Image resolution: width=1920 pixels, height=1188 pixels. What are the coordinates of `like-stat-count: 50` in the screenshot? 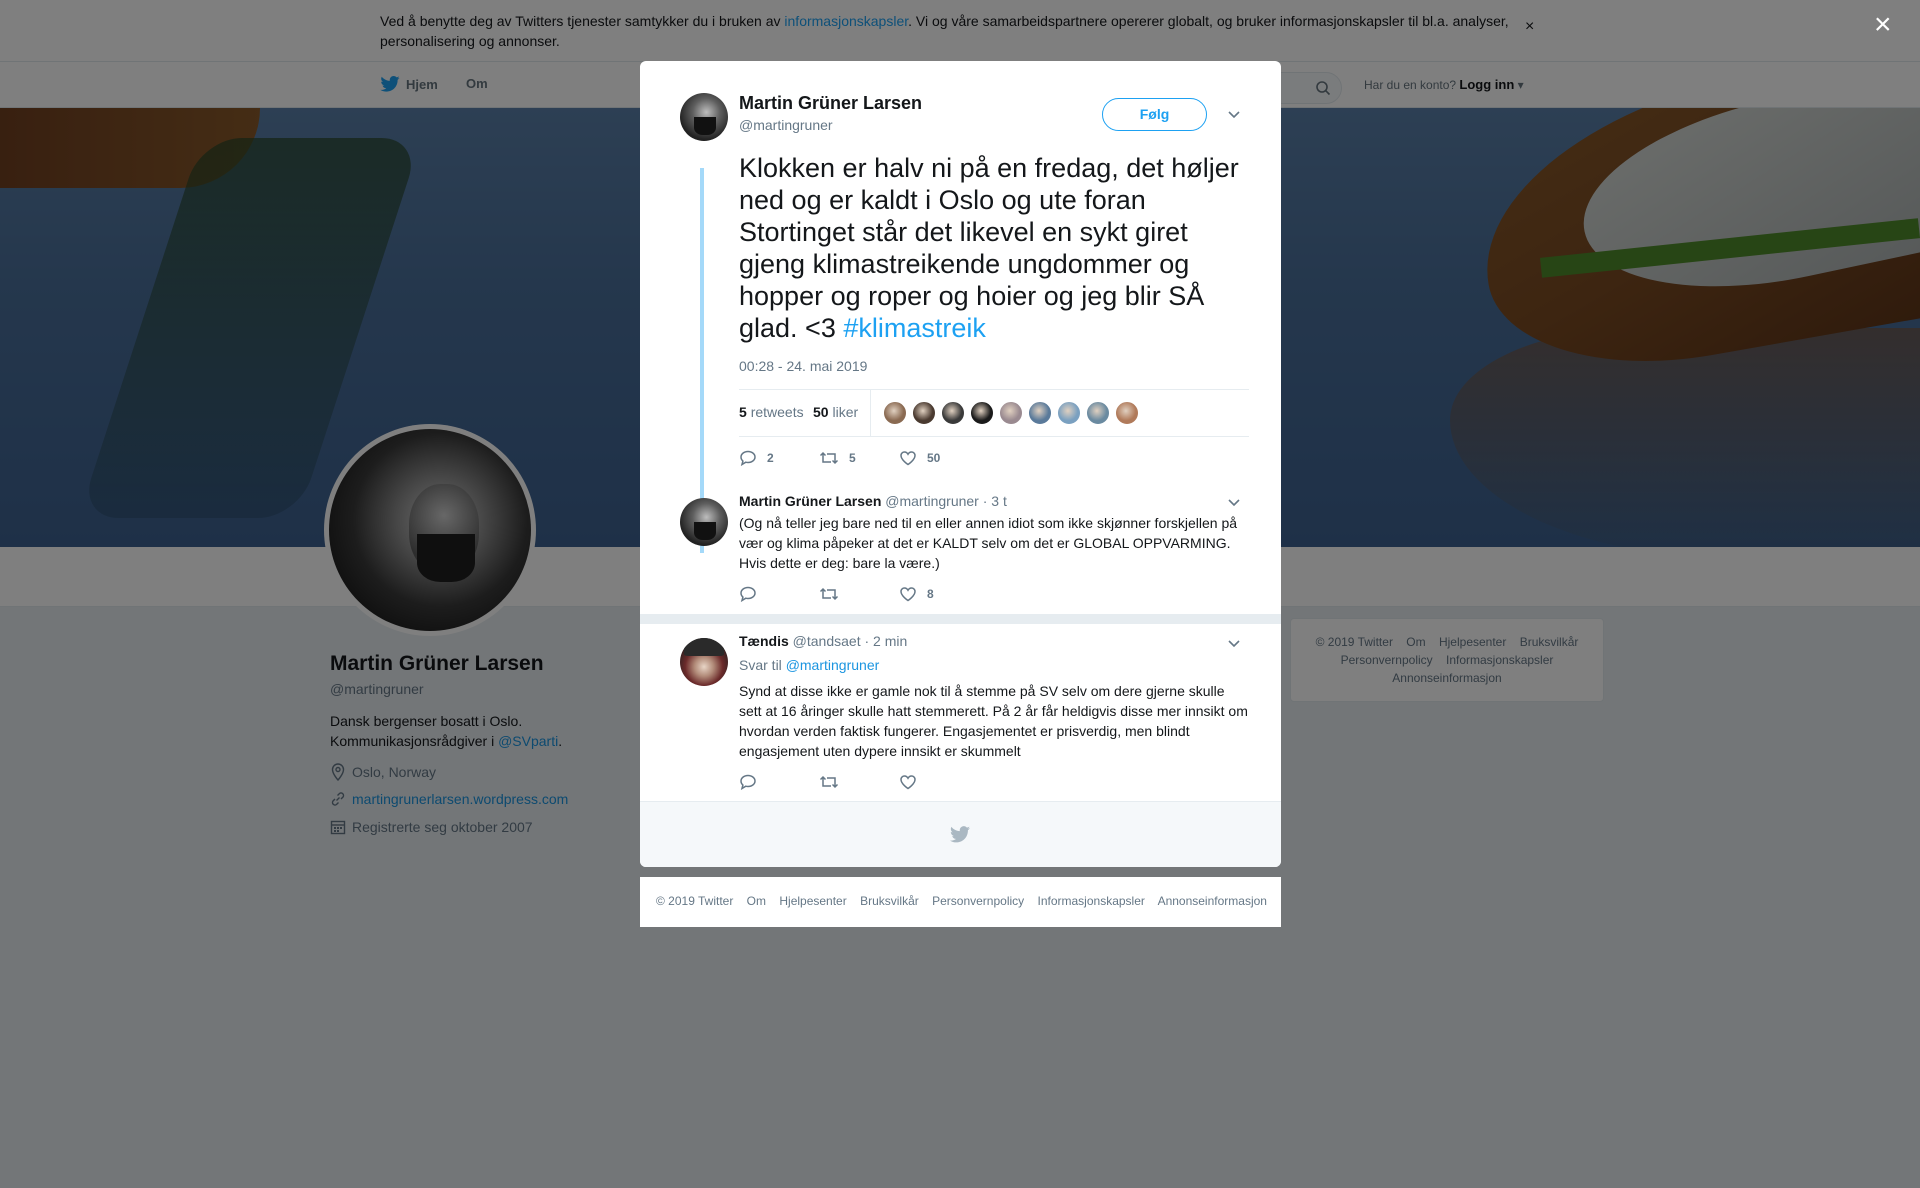 It's located at (821, 412).